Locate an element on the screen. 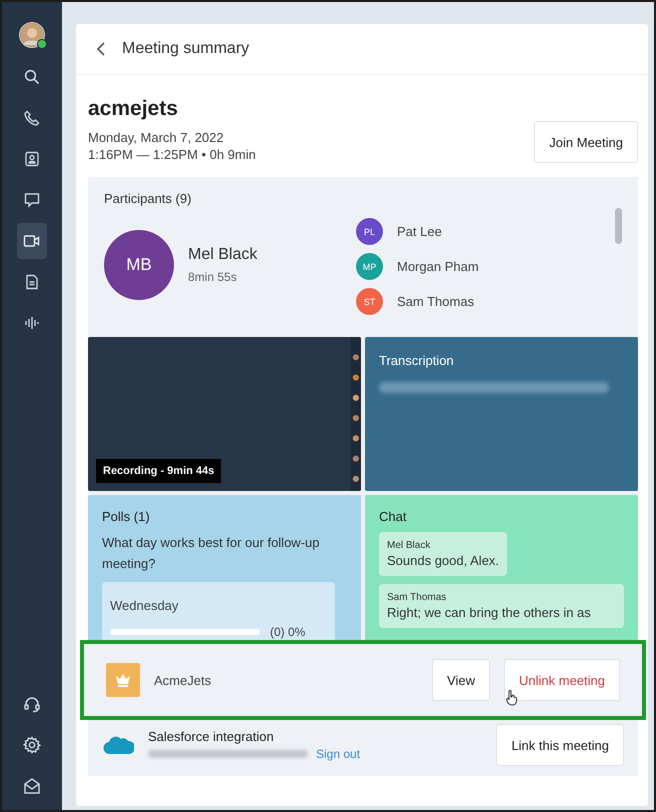 The width and height of the screenshot is (656, 812). join-meeting-button: Join Meeting is located at coordinates (586, 142).